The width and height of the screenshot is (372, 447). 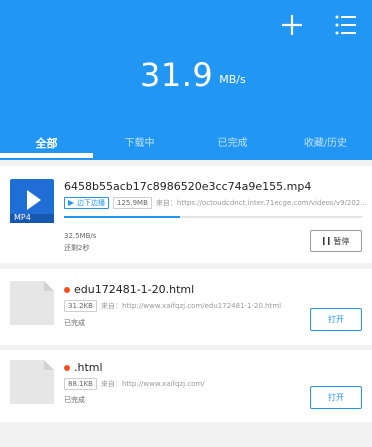 I want to click on file-source: 来自：http://www.xaifqzj.com/, so click(x=152, y=384).